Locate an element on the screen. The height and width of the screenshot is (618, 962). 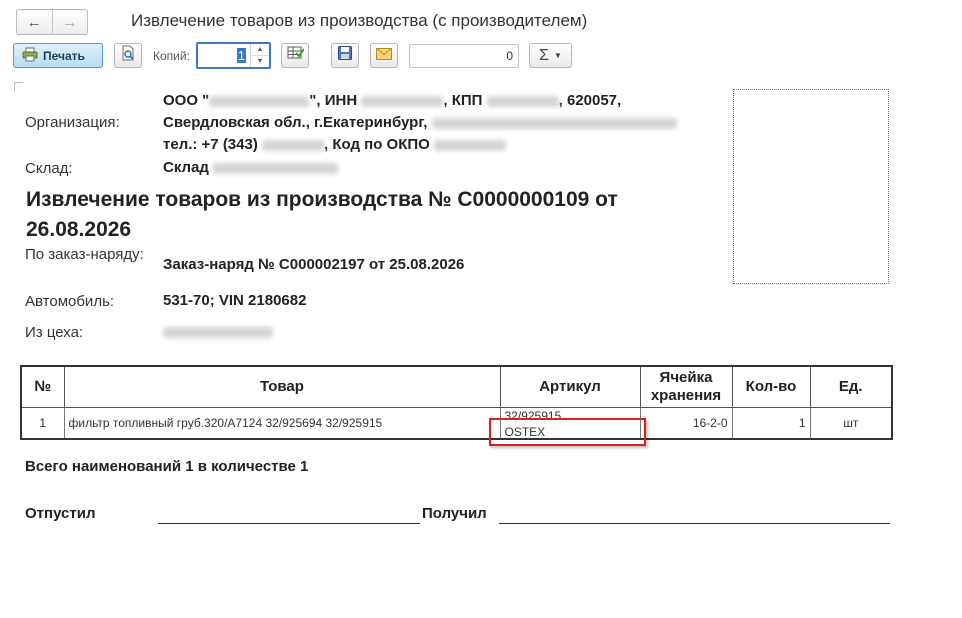
chevron-down-icon: ▼ is located at coordinates (557, 55).